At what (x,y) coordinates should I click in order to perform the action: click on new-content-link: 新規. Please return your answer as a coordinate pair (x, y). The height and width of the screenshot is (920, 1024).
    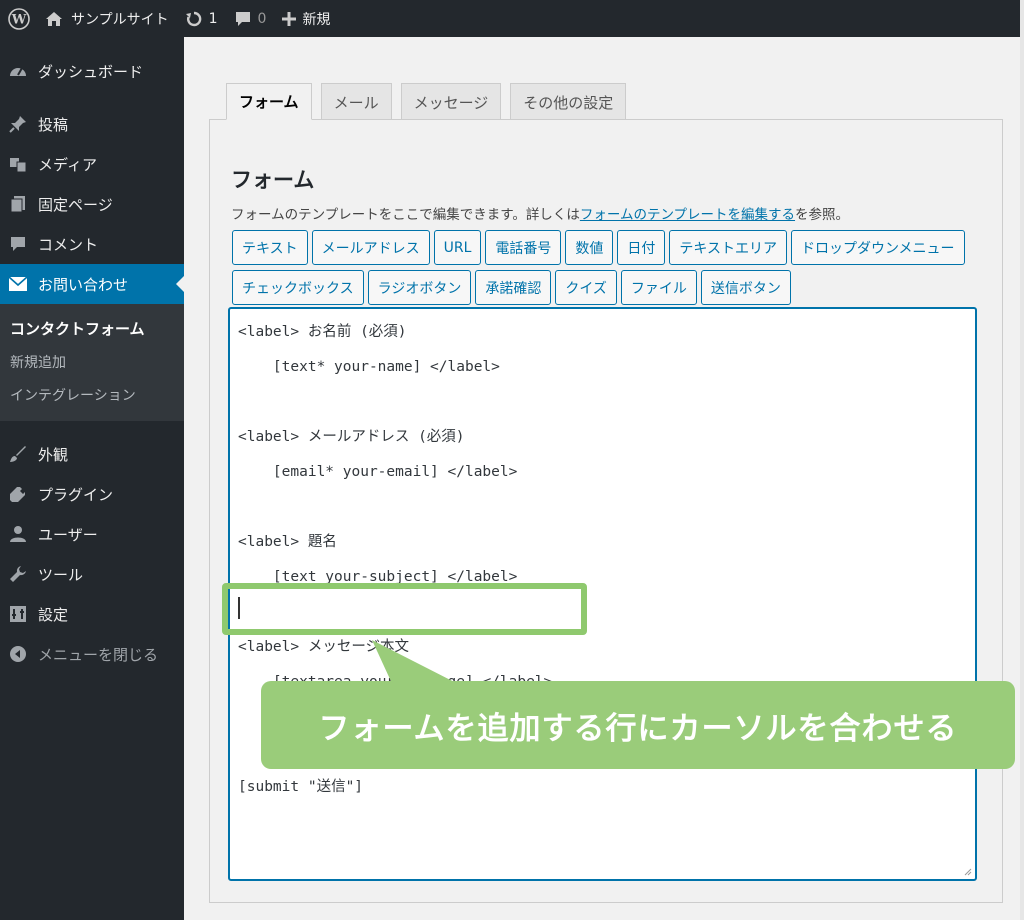
    Looking at the image, I should click on (306, 18).